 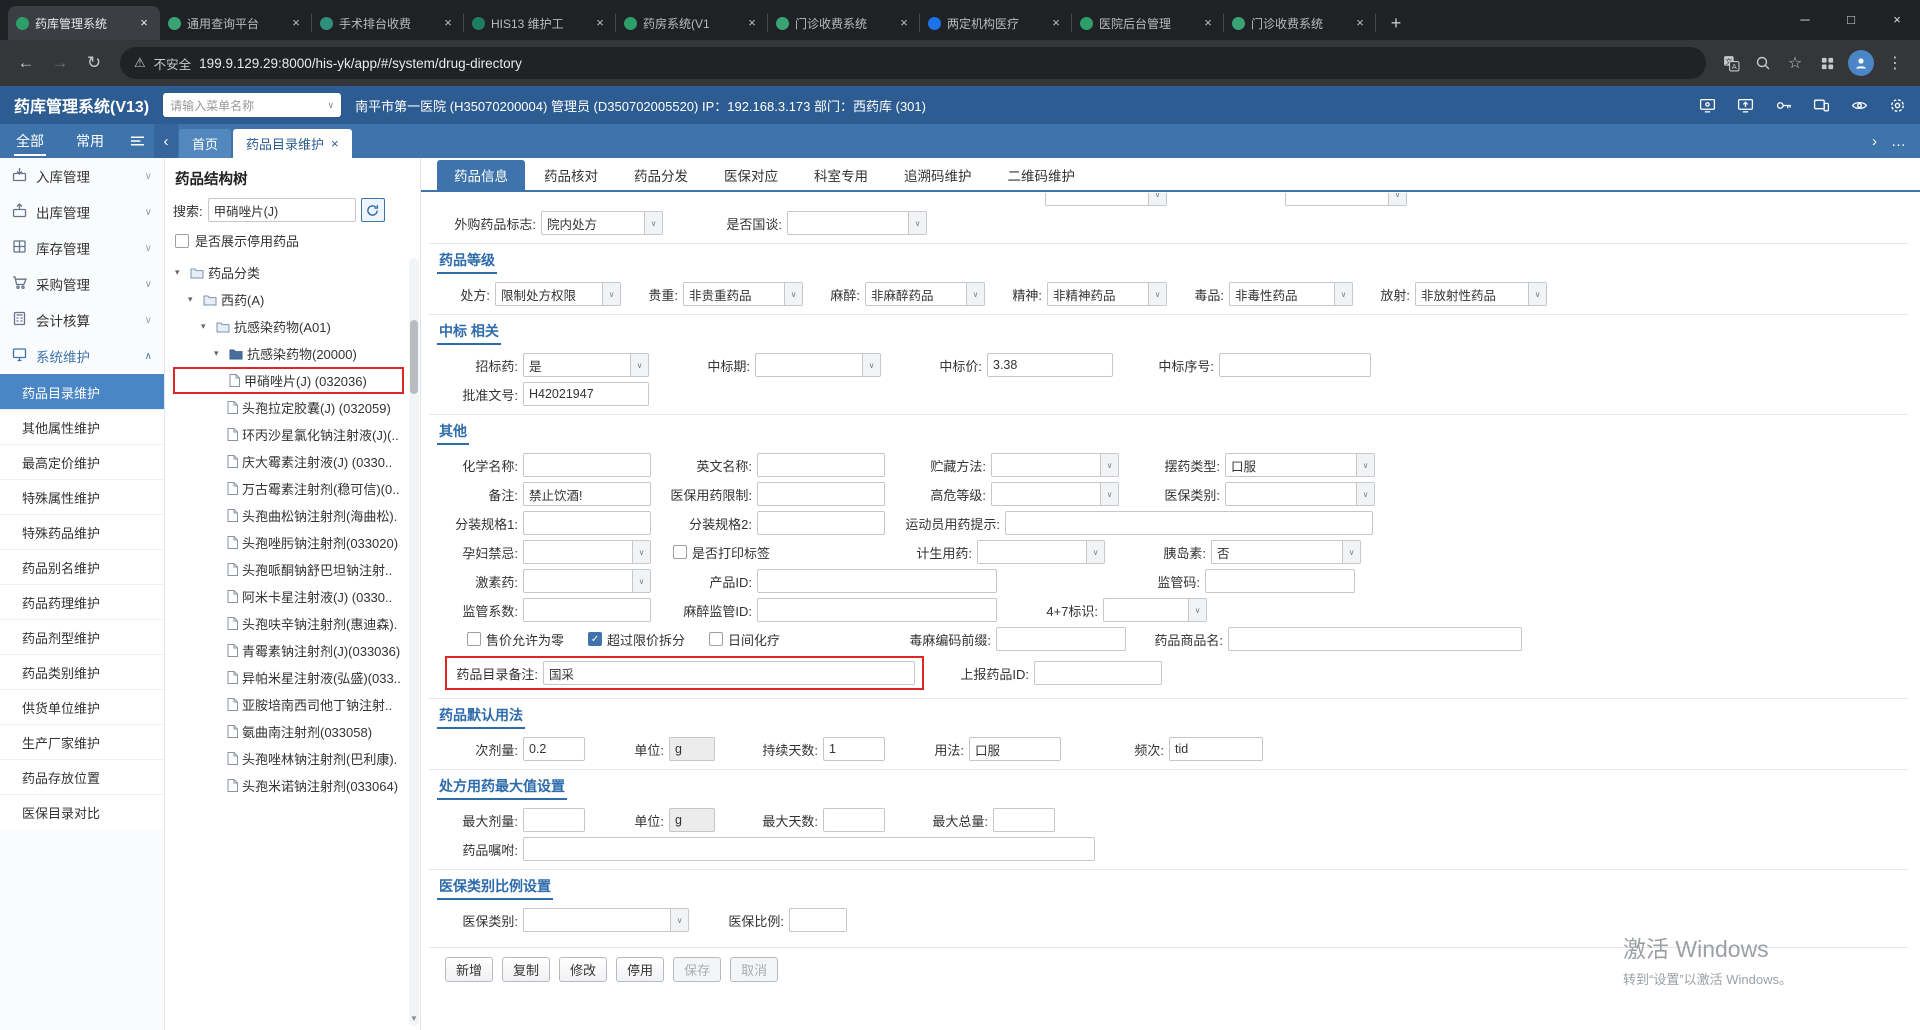 What do you see at coordinates (595, 639) in the screenshot?
I see `checkbox-checked: ✓` at bounding box center [595, 639].